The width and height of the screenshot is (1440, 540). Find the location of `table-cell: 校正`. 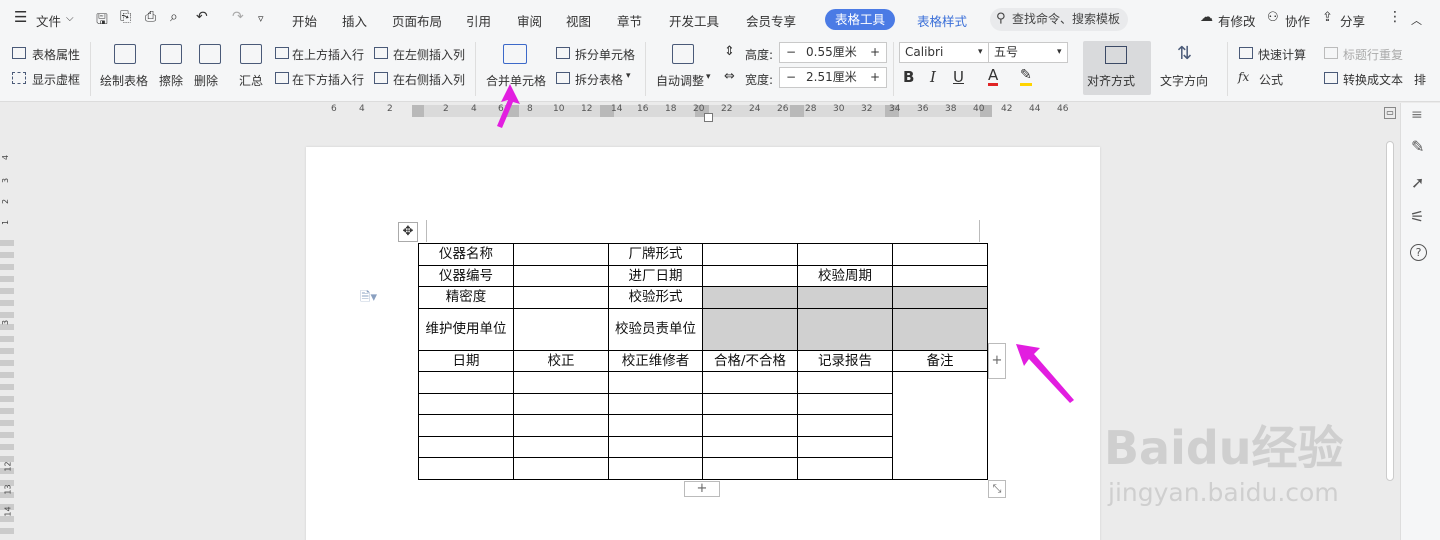

table-cell: 校正 is located at coordinates (561, 360).